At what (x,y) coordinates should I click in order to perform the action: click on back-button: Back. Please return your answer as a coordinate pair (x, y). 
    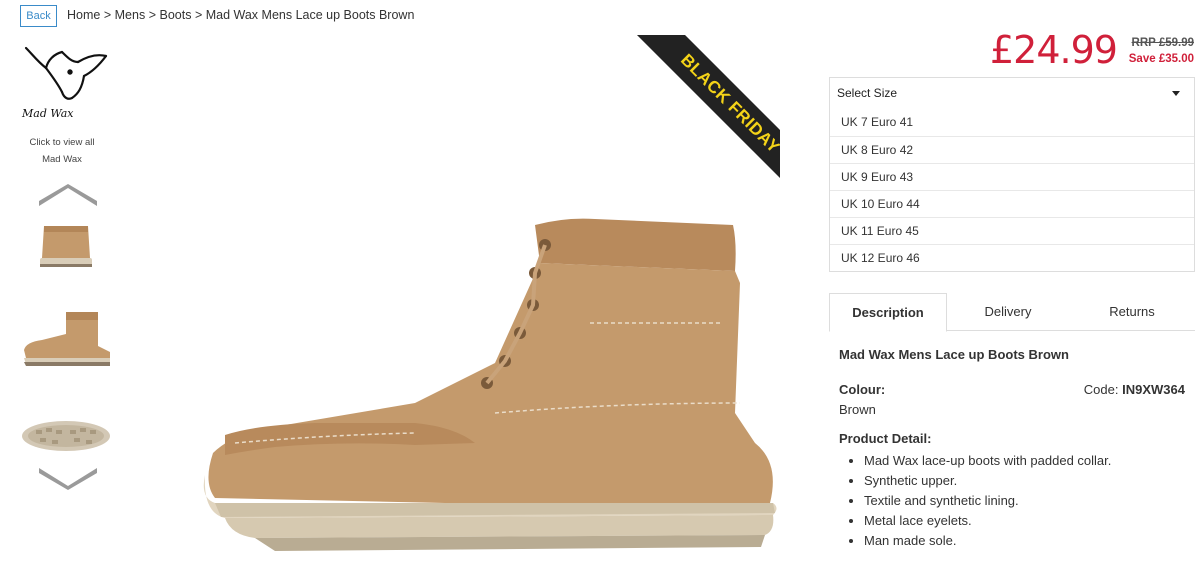
    Looking at the image, I should click on (38, 16).